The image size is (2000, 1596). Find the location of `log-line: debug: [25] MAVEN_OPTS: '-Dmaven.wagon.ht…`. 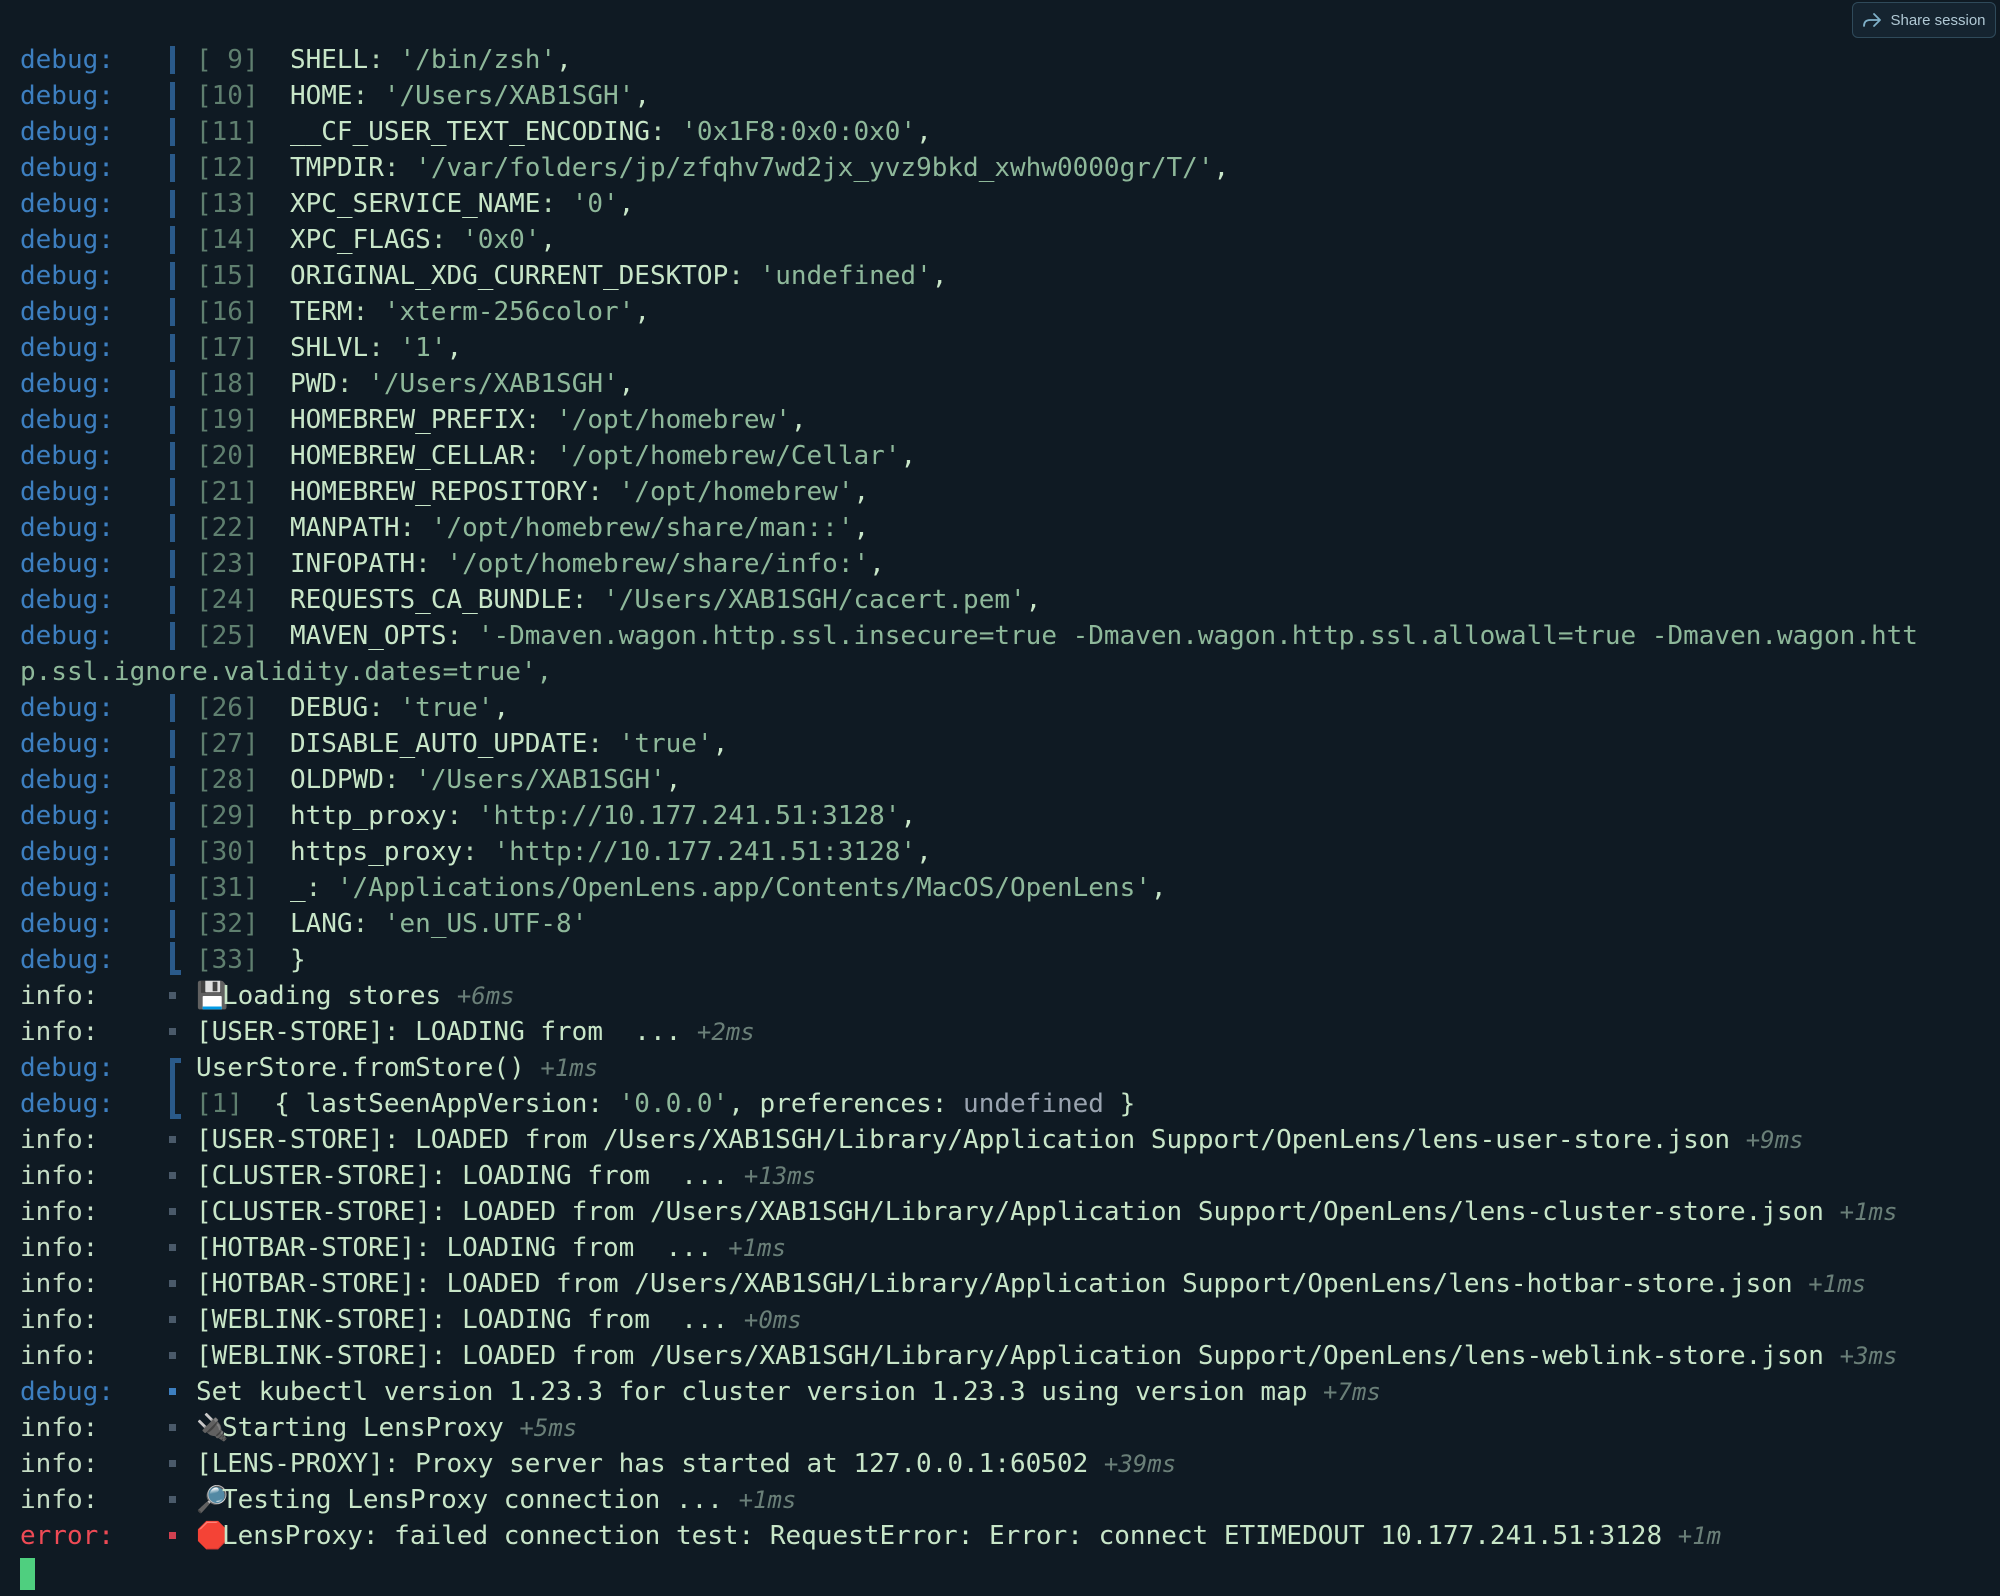

log-line: debug: [25] MAVEN_OPTS: '-Dmaven.wagon.ht… is located at coordinates (1000, 636).